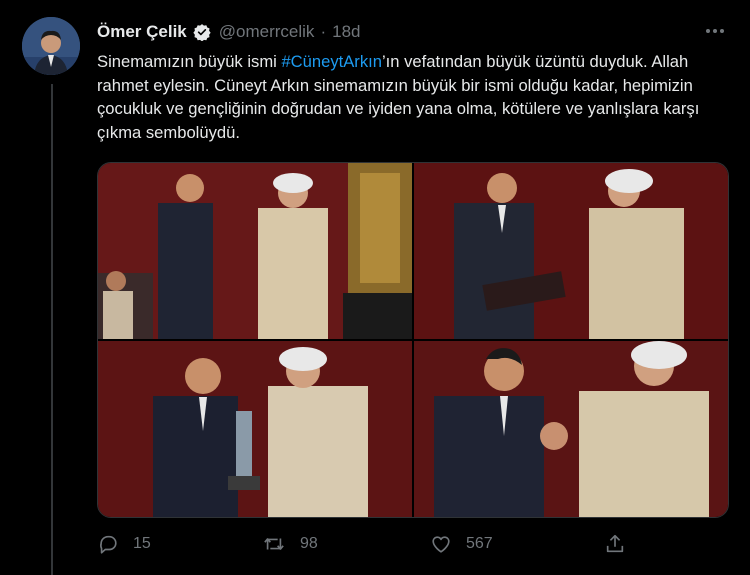 Image resolution: width=750 pixels, height=575 pixels. Describe the element at coordinates (202, 32) in the screenshot. I see `verified-badge-icon` at that location.